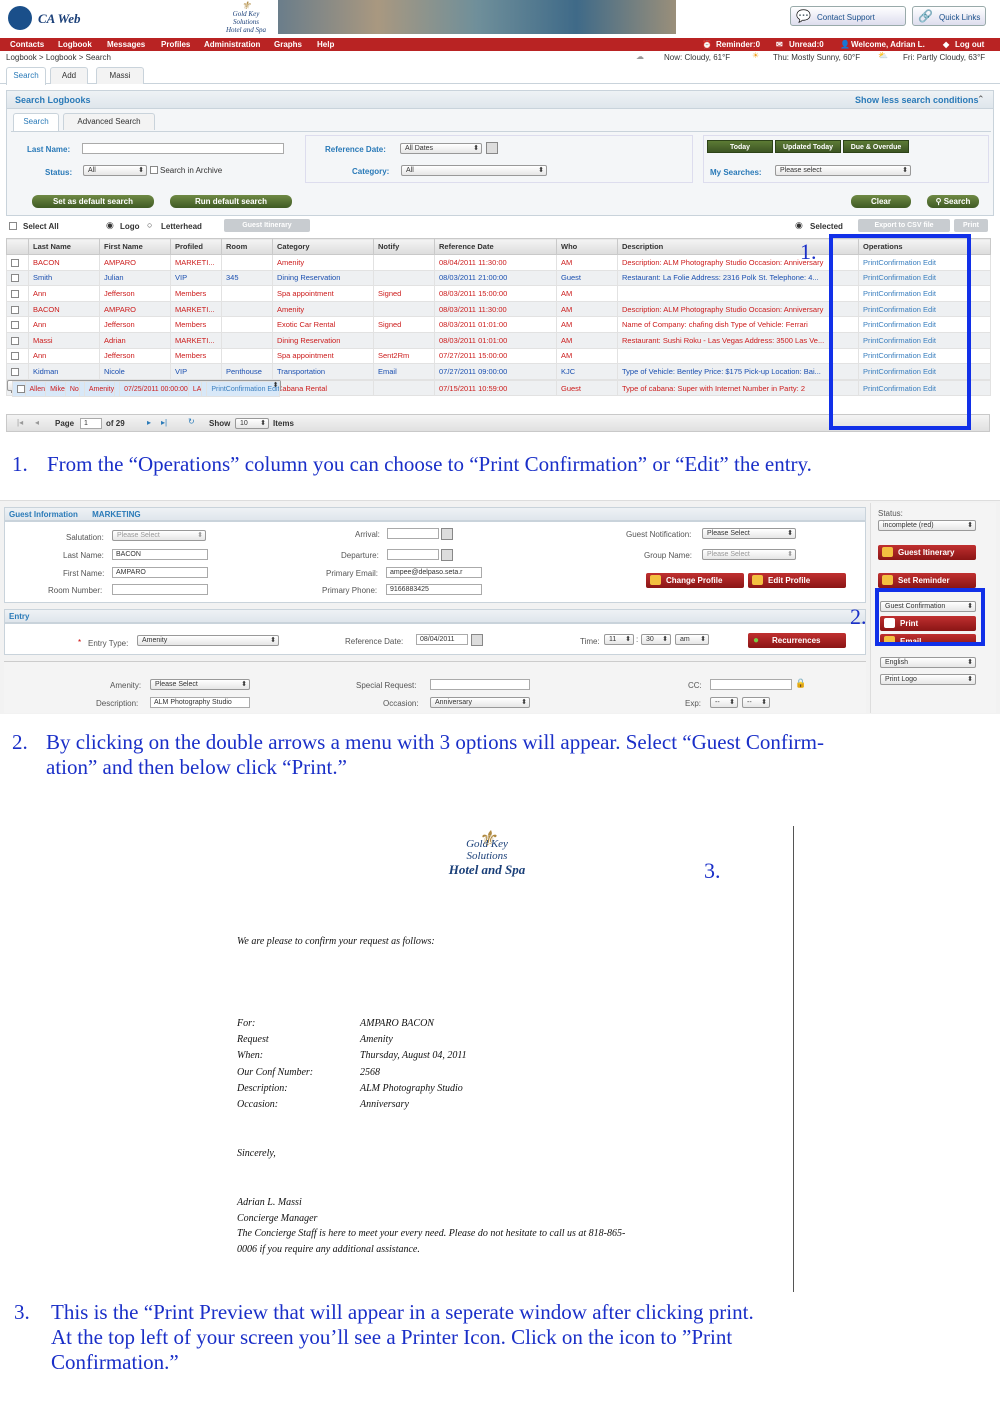 This screenshot has height=1412, width=1000. What do you see at coordinates (927, 580) in the screenshot?
I see `set-reminder-button: Set Reminder` at bounding box center [927, 580].